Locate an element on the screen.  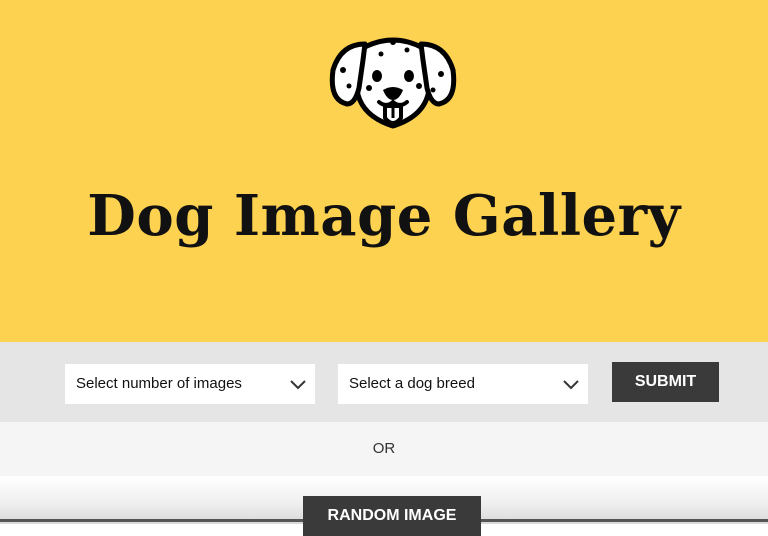
image-count-select: Select number of images is located at coordinates (190, 384).